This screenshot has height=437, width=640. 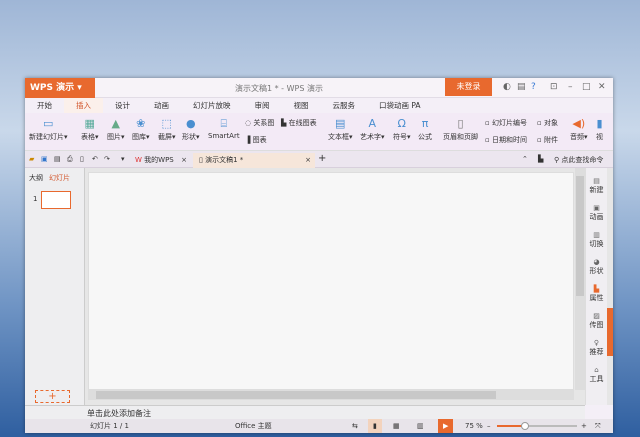 I want to click on tab-insert: 插入, so click(x=83, y=105).